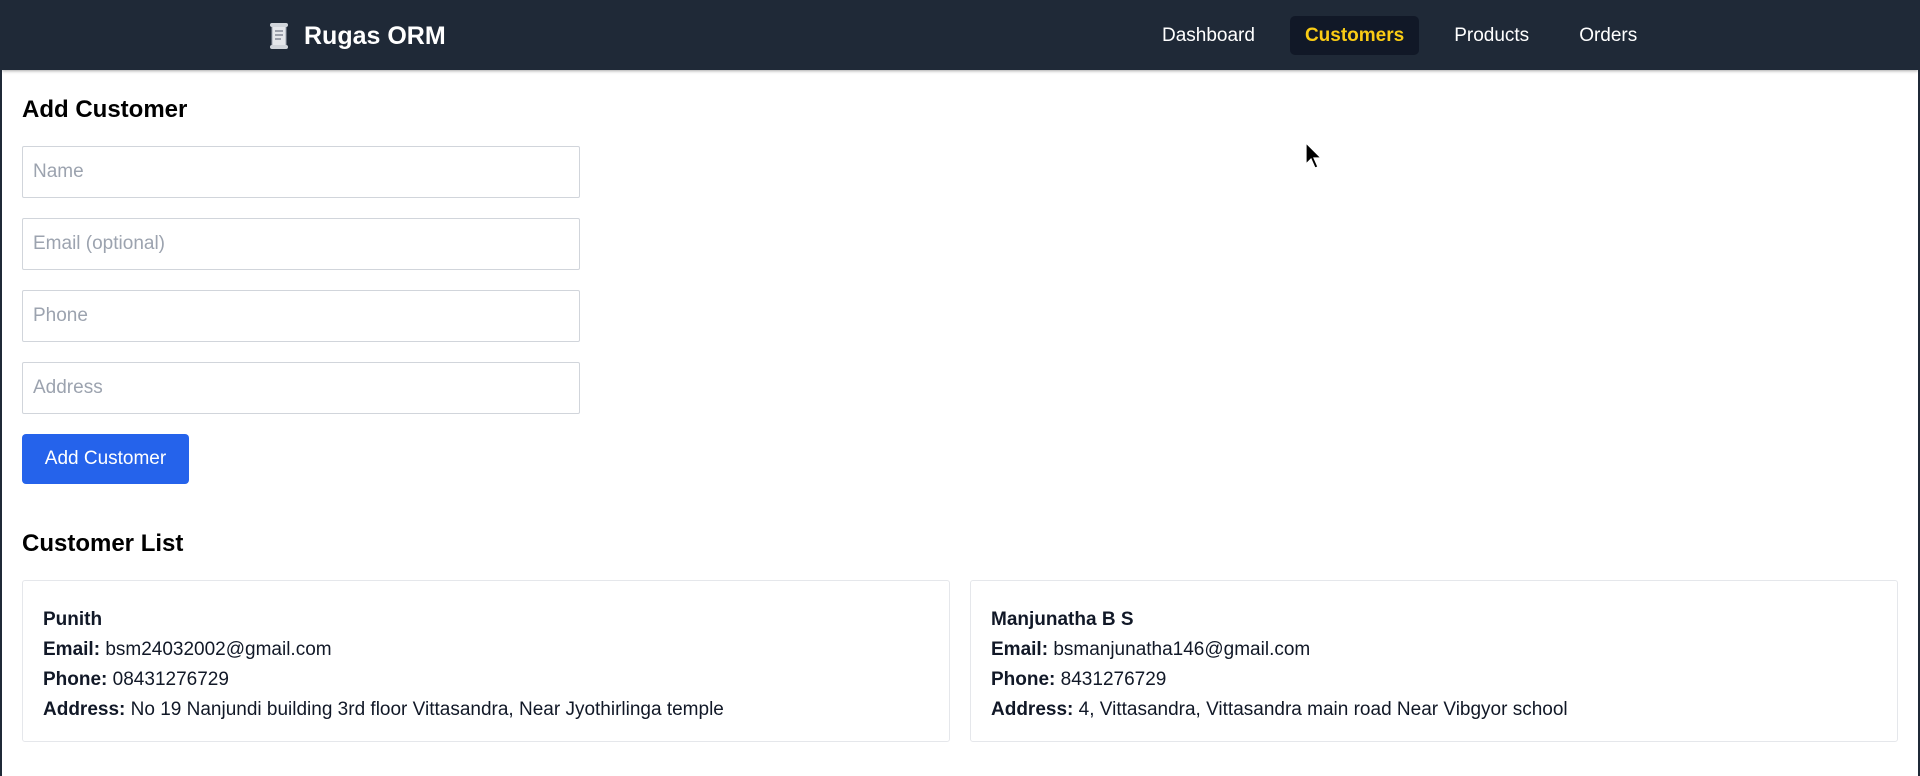 Image resolution: width=1920 pixels, height=776 pixels. What do you see at coordinates (486, 650) in the screenshot?
I see `customer-email-row: Email: bsm24032002@gmail.com` at bounding box center [486, 650].